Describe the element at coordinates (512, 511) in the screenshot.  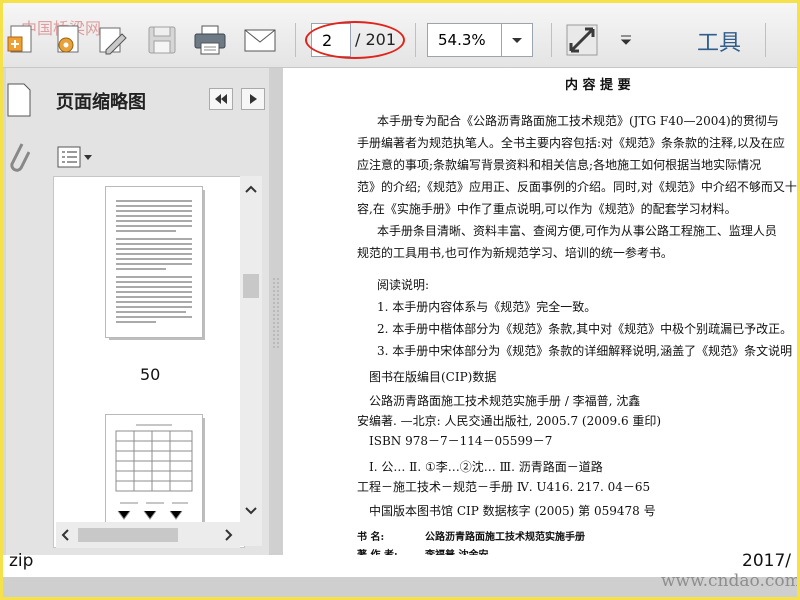
I see `cip-number: 中国版本图书馆 CIP 数据核字 (2005) 第 059478 号` at that location.